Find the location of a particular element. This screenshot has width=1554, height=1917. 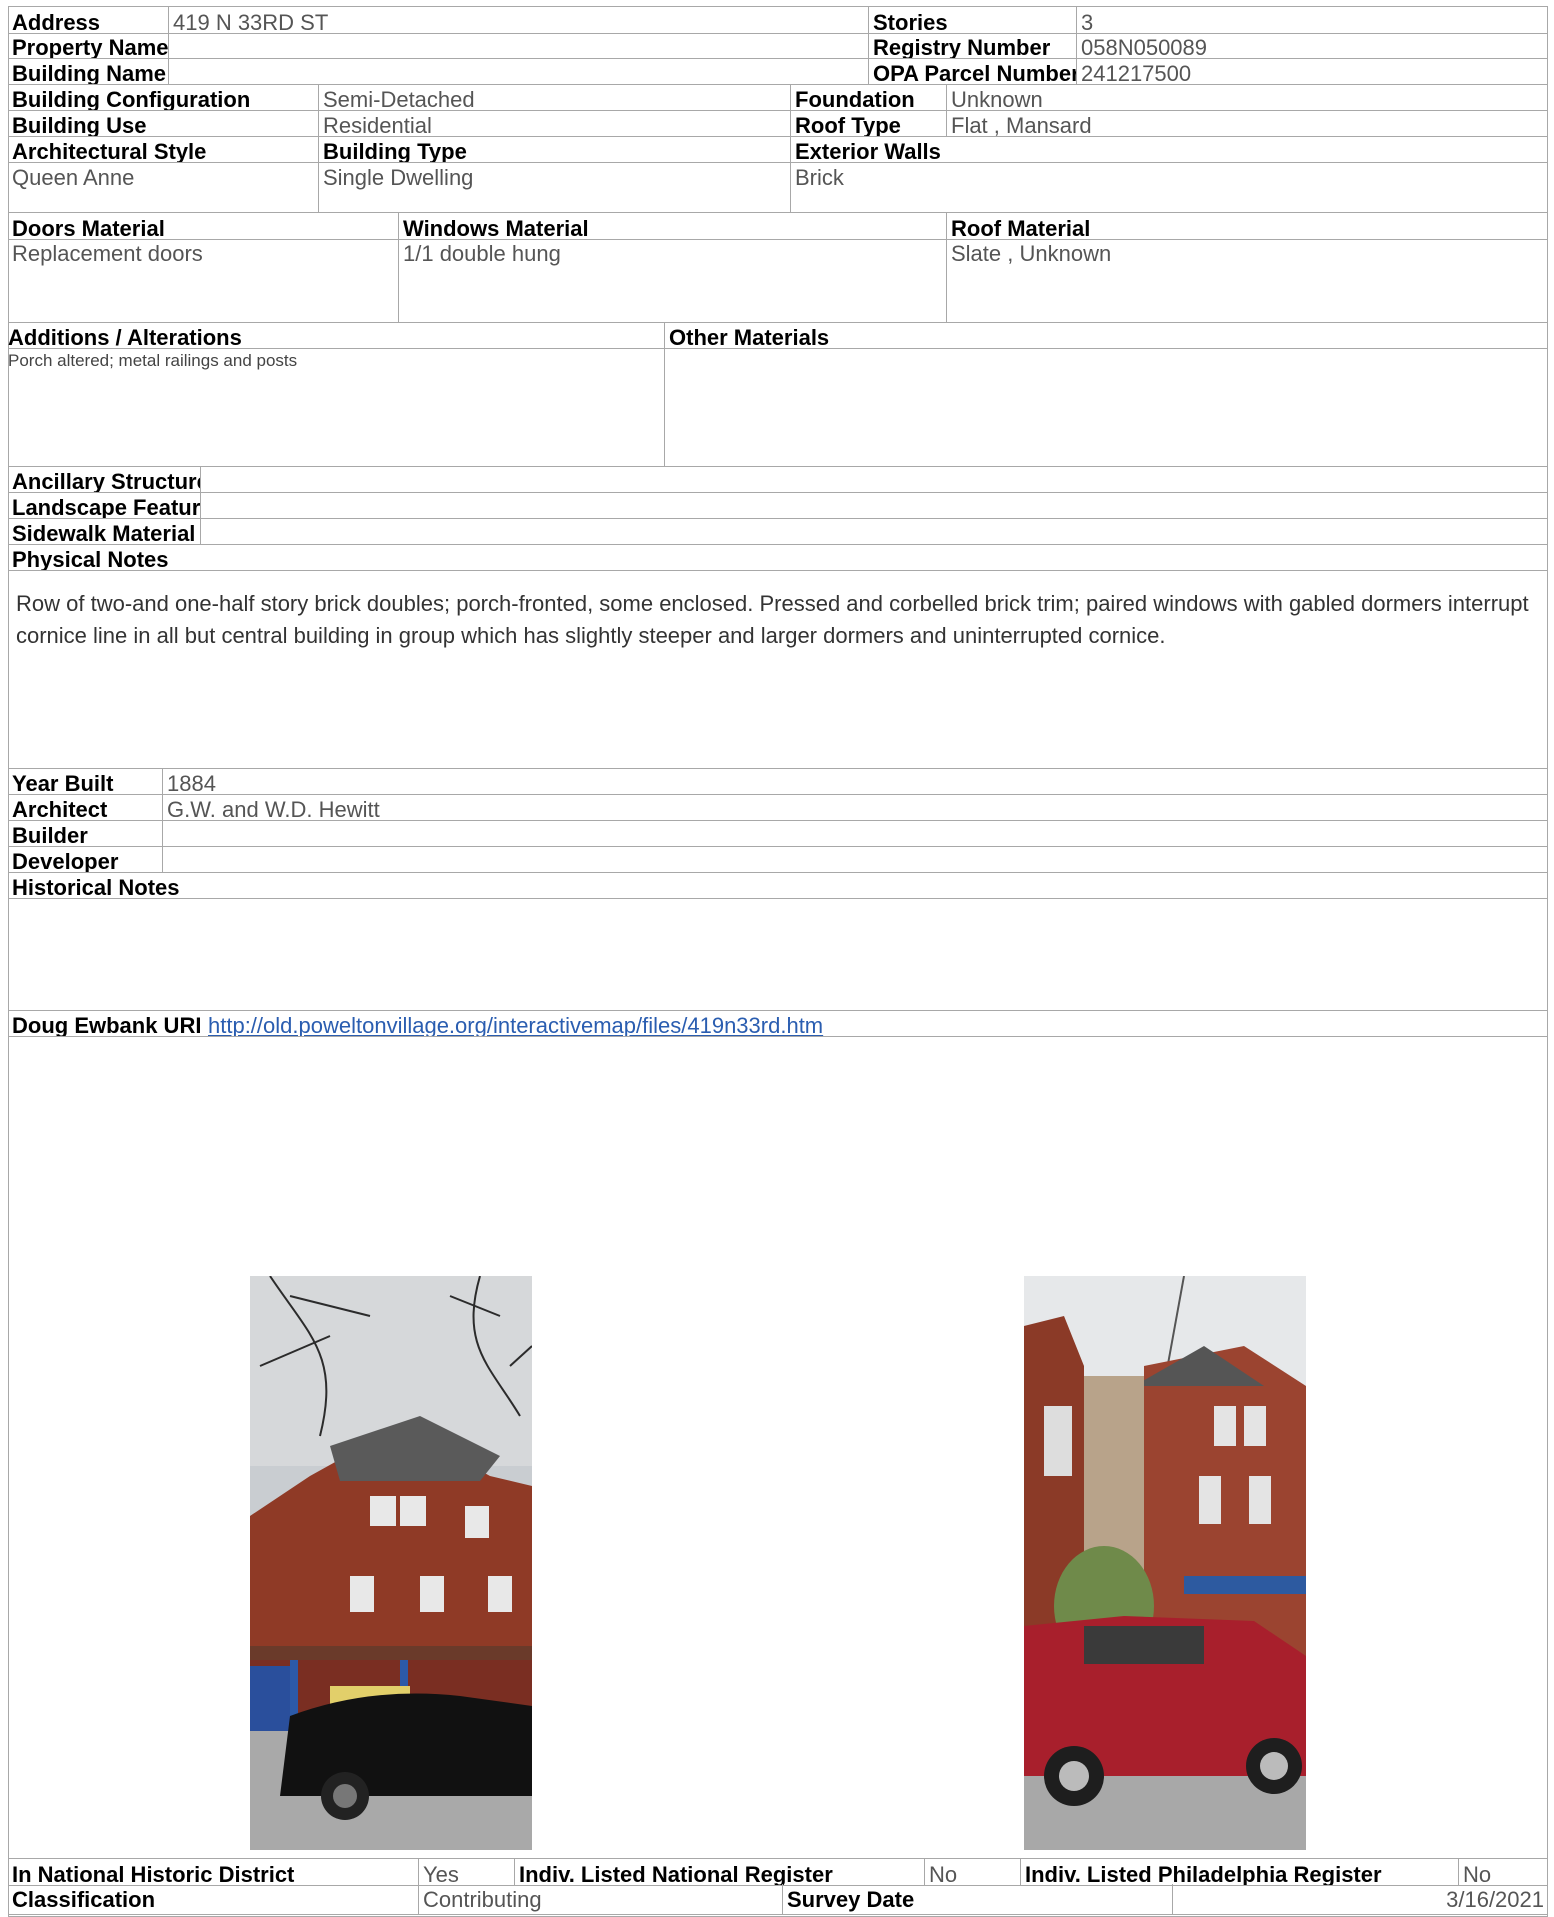

national-register-label: Indiv. Listed National Register is located at coordinates (719, 1872).